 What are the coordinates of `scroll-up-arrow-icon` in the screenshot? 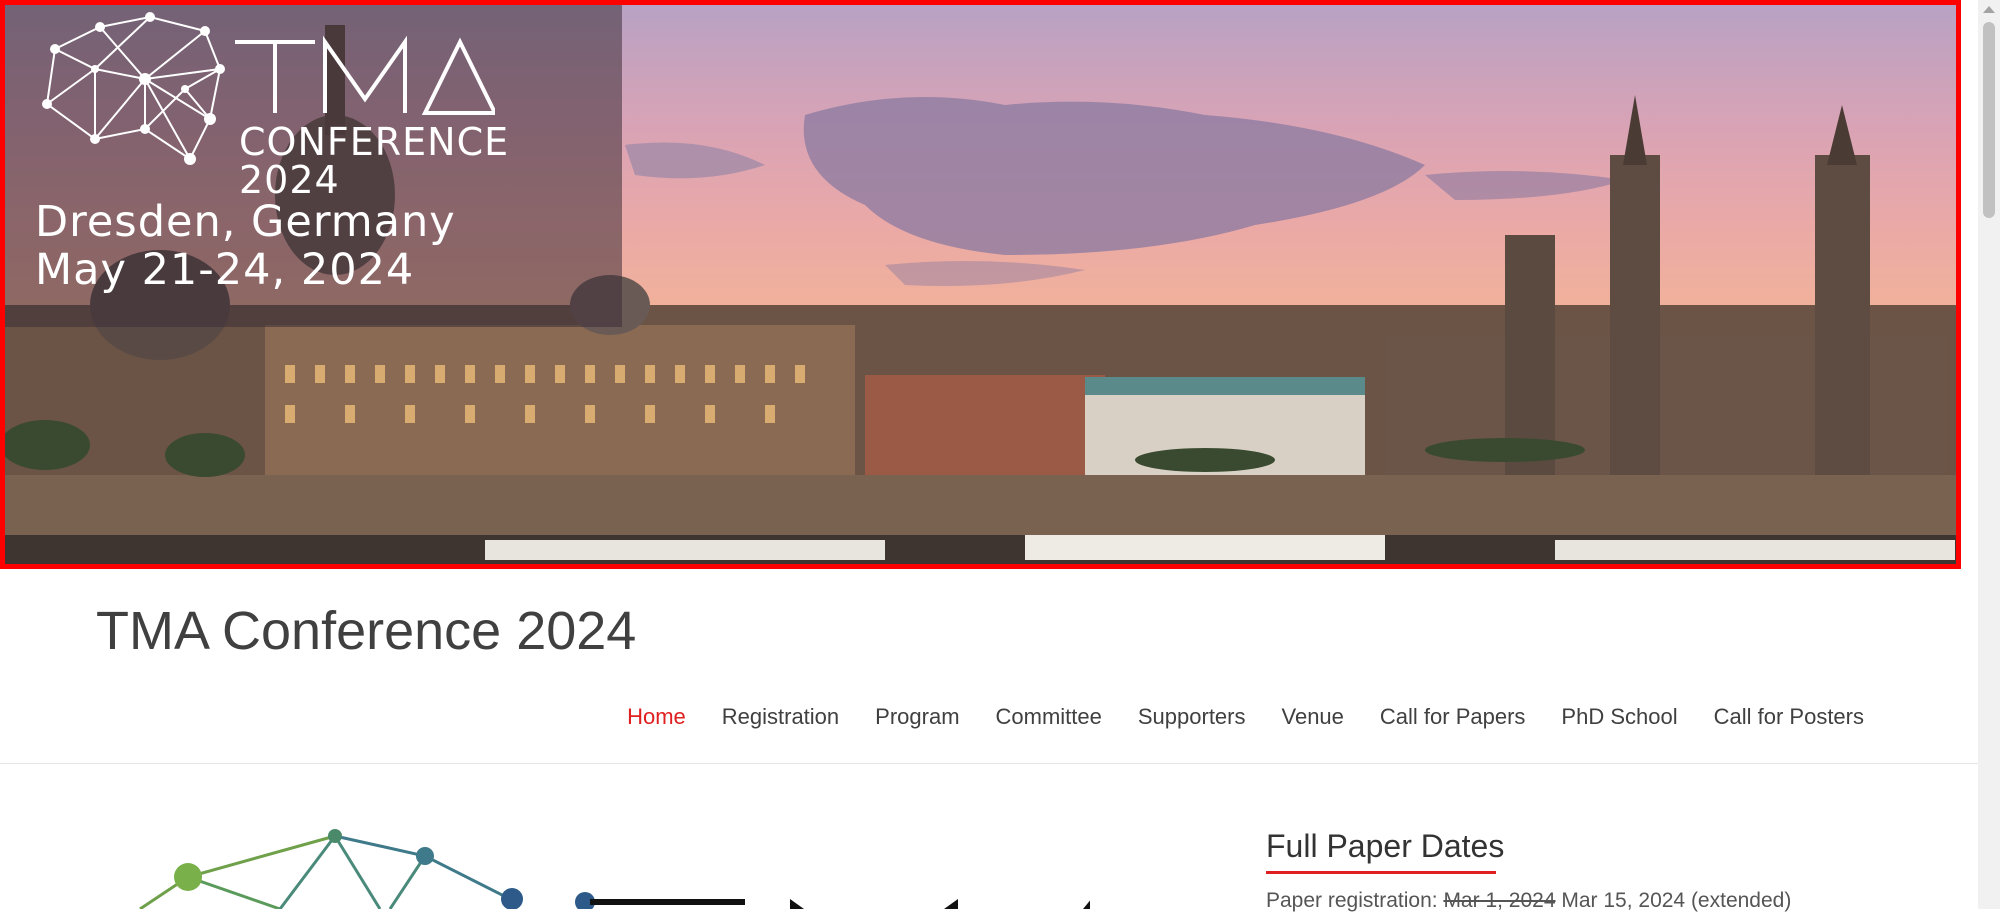 It's located at (1989, 9).